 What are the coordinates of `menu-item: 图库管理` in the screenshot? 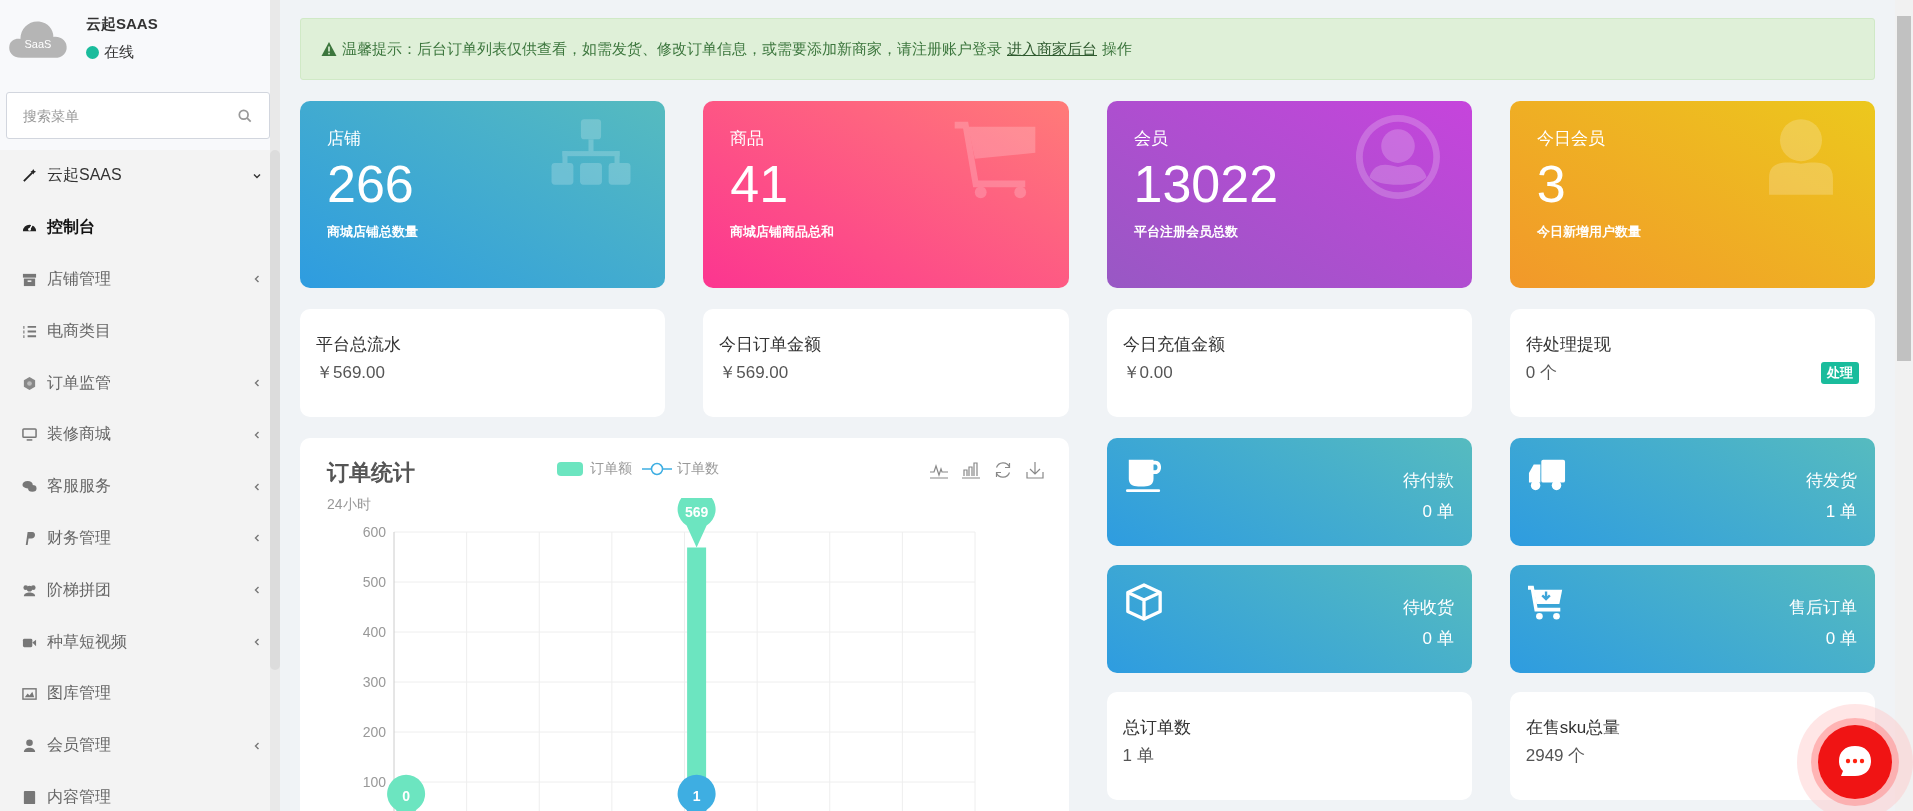 It's located at (135, 693).